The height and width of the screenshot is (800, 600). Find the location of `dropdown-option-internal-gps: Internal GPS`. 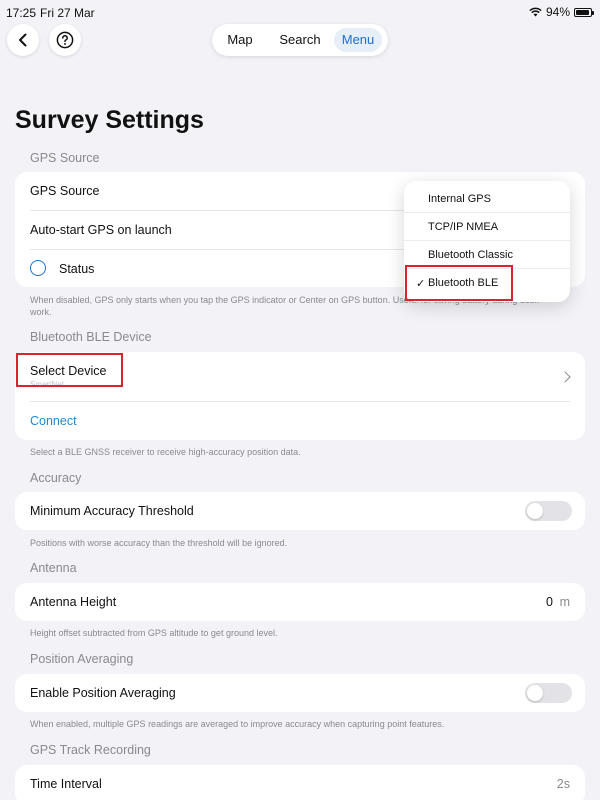

dropdown-option-internal-gps: Internal GPS is located at coordinates (459, 199).